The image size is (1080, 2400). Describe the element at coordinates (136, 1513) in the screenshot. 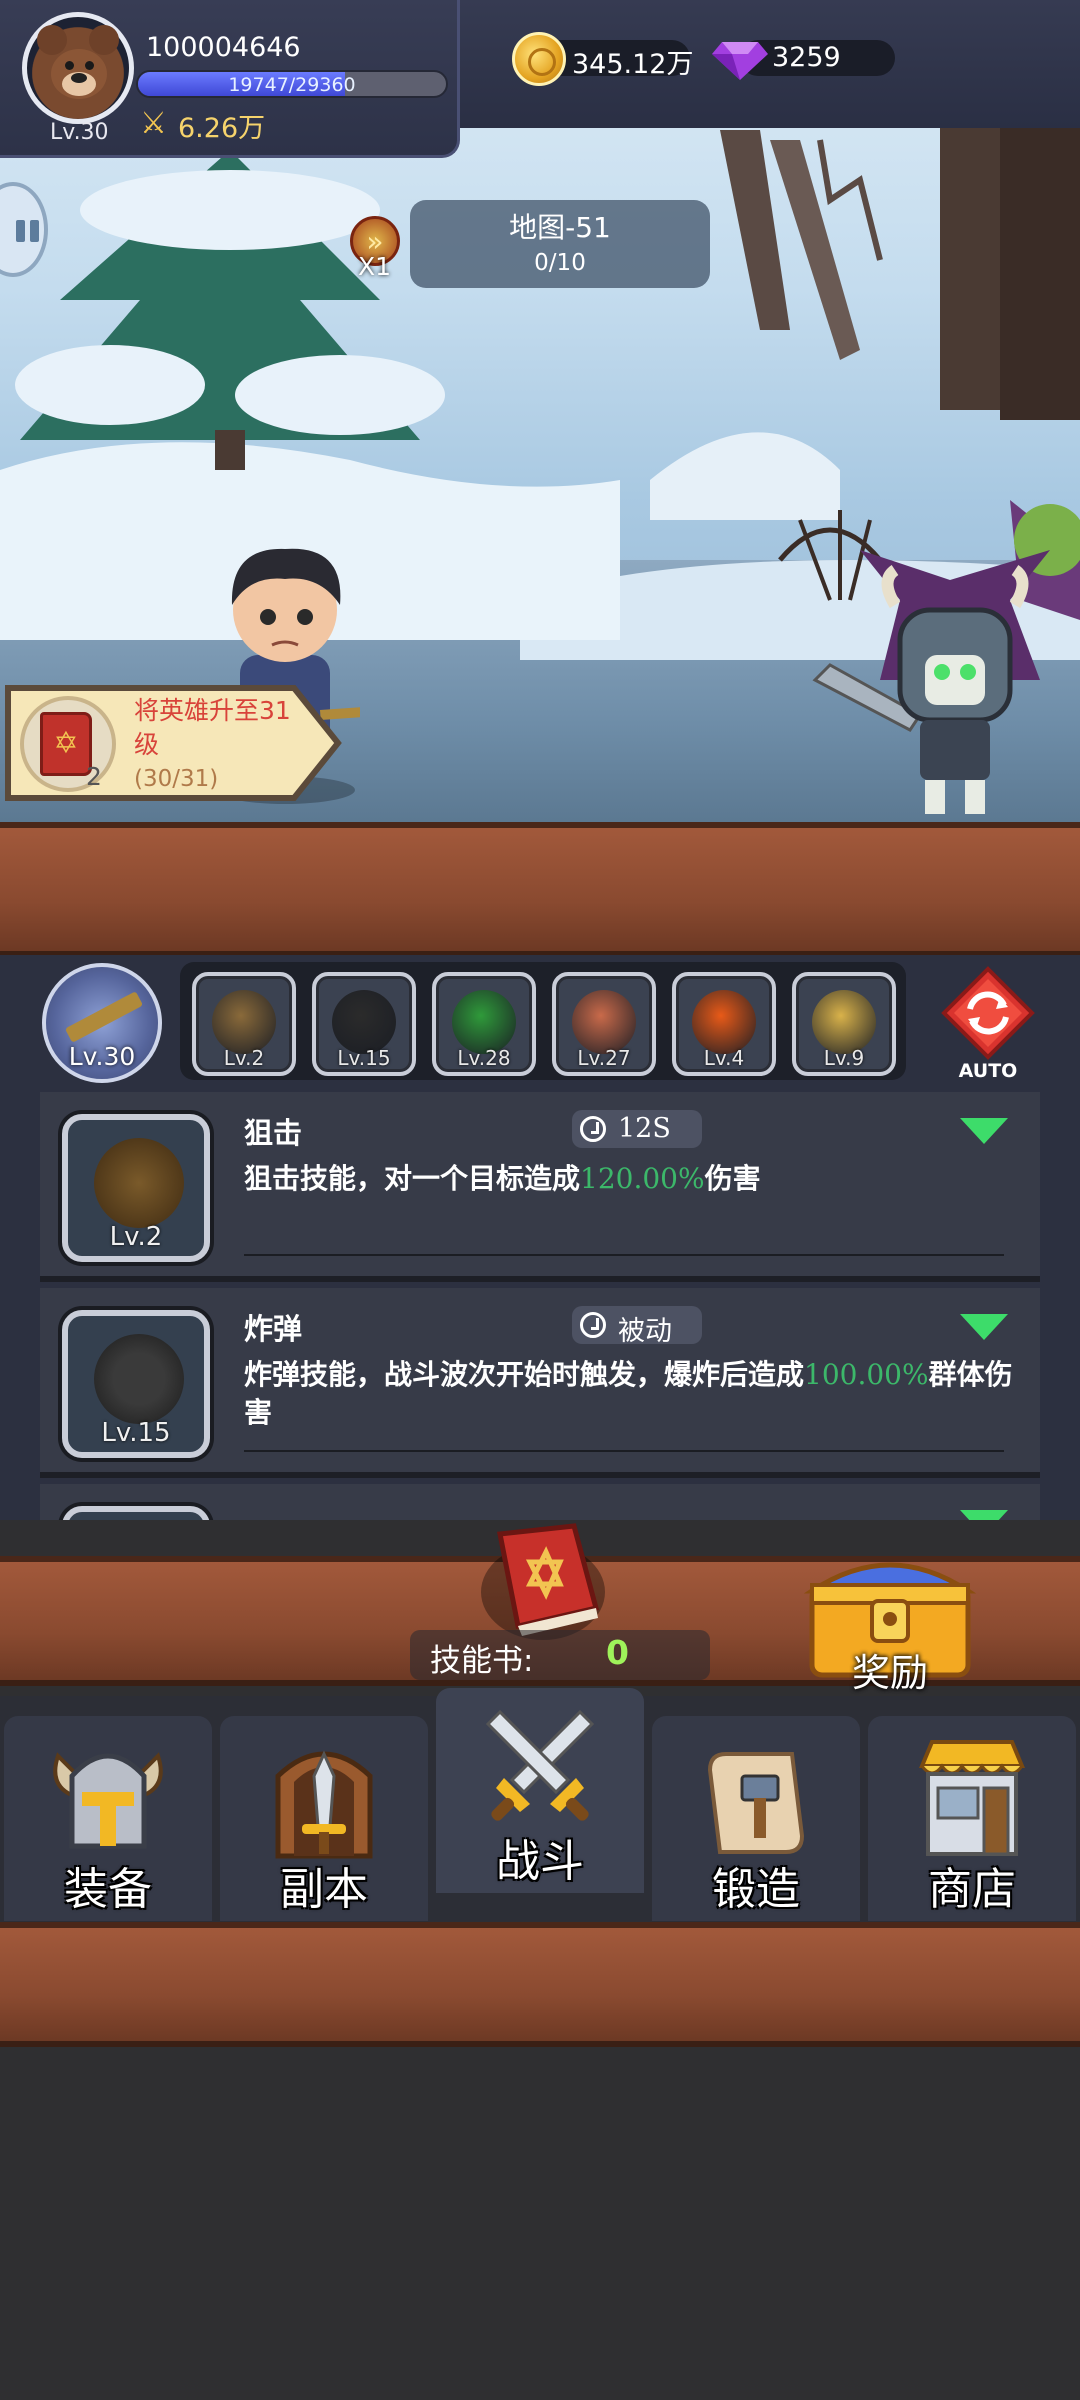

I see `partial-skill-icon` at that location.